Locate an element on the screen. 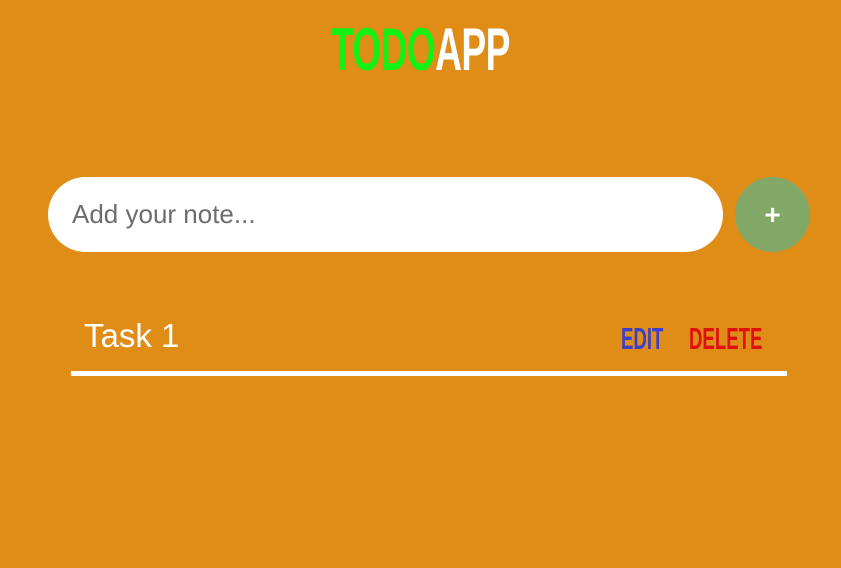 The height and width of the screenshot is (568, 841). app-title: TODOAPP is located at coordinates (421, 49).